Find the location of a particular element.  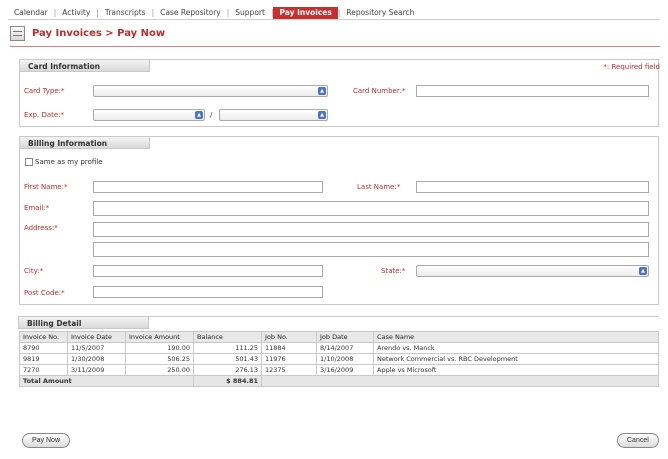

cell-job-no: 11884 is located at coordinates (289, 348).